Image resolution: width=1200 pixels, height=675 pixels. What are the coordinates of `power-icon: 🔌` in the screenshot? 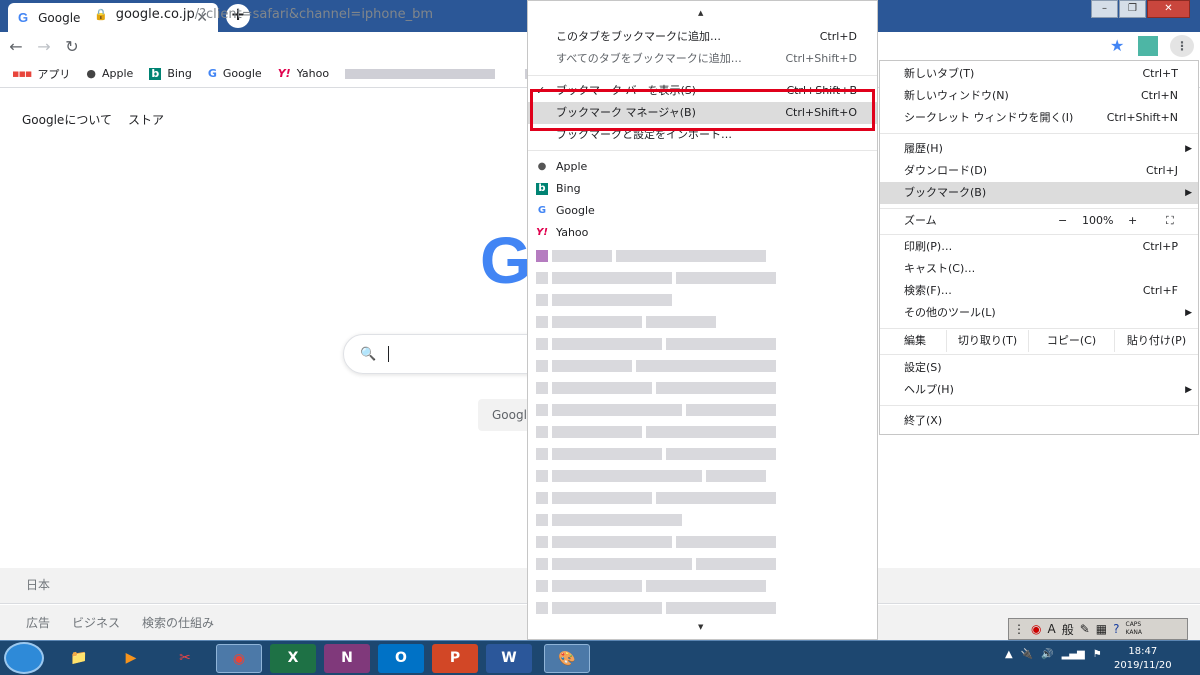 It's located at (1027, 654).